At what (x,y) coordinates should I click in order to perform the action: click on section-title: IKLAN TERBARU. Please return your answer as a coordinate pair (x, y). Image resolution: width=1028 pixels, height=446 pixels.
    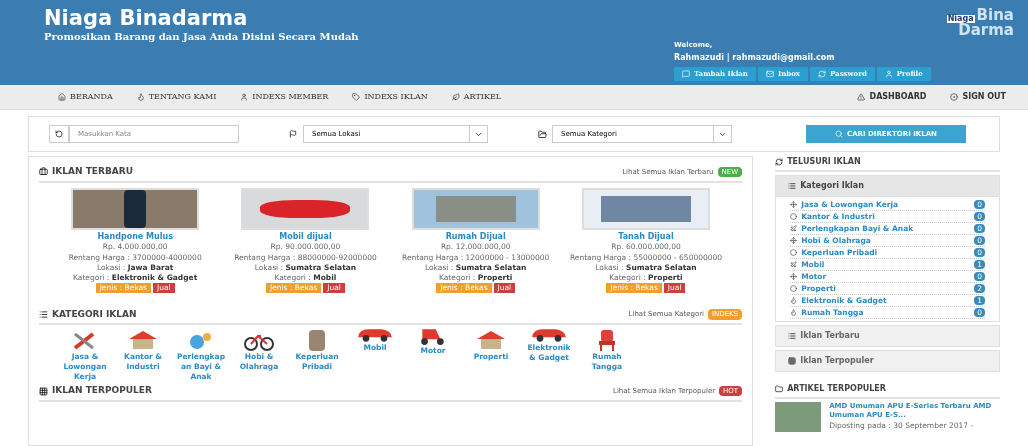
    Looking at the image, I should click on (92, 171).